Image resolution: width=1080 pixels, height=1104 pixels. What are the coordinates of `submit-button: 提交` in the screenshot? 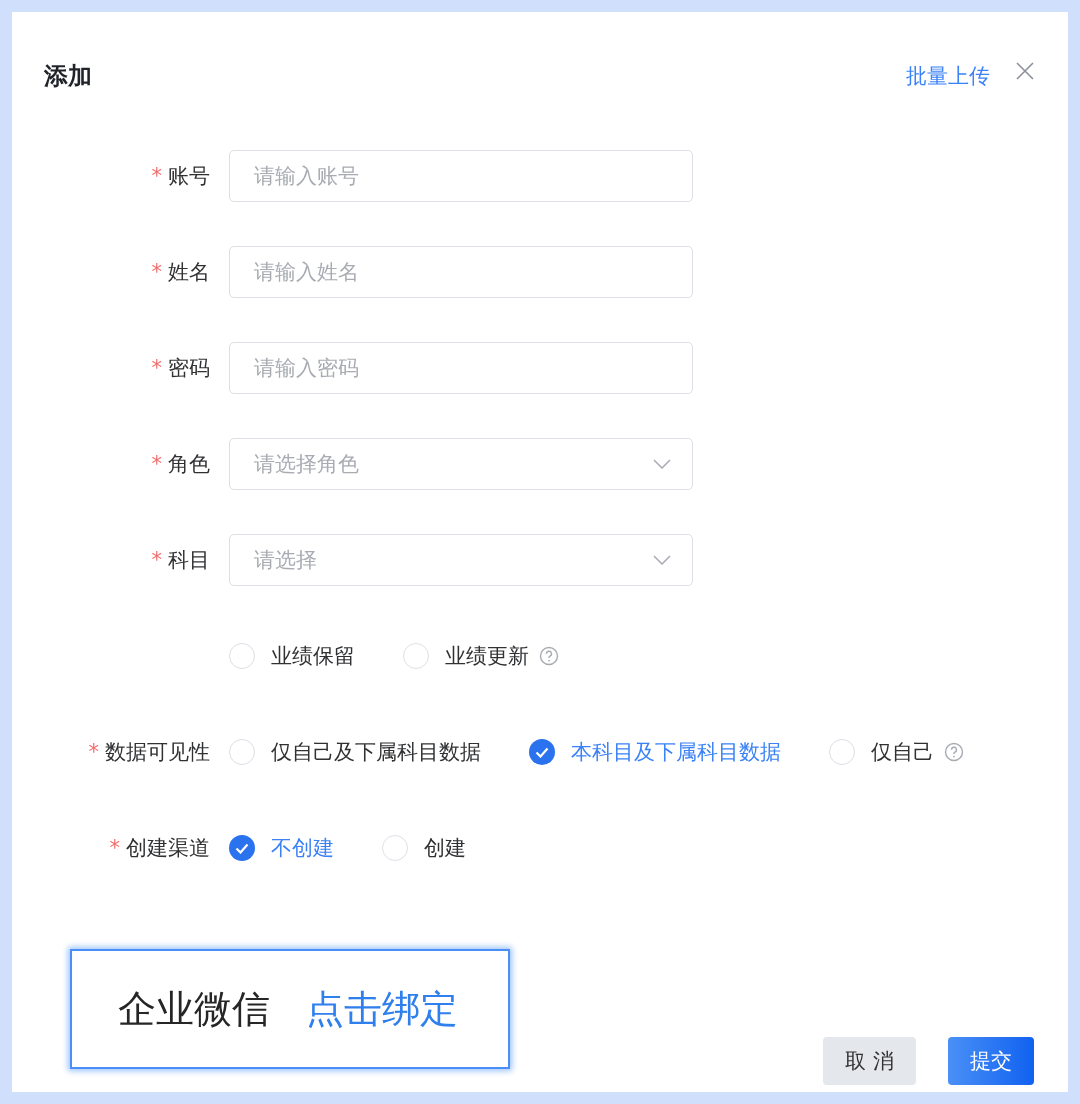 It's located at (991, 1061).